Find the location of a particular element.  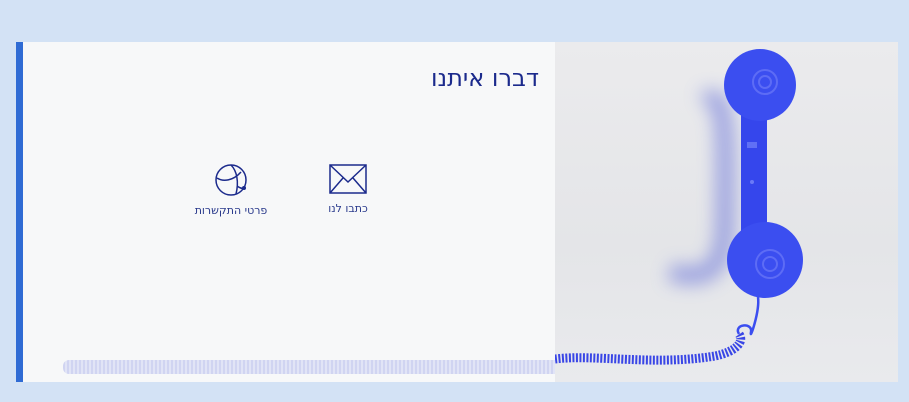

envelope-icon is located at coordinates (348, 179).